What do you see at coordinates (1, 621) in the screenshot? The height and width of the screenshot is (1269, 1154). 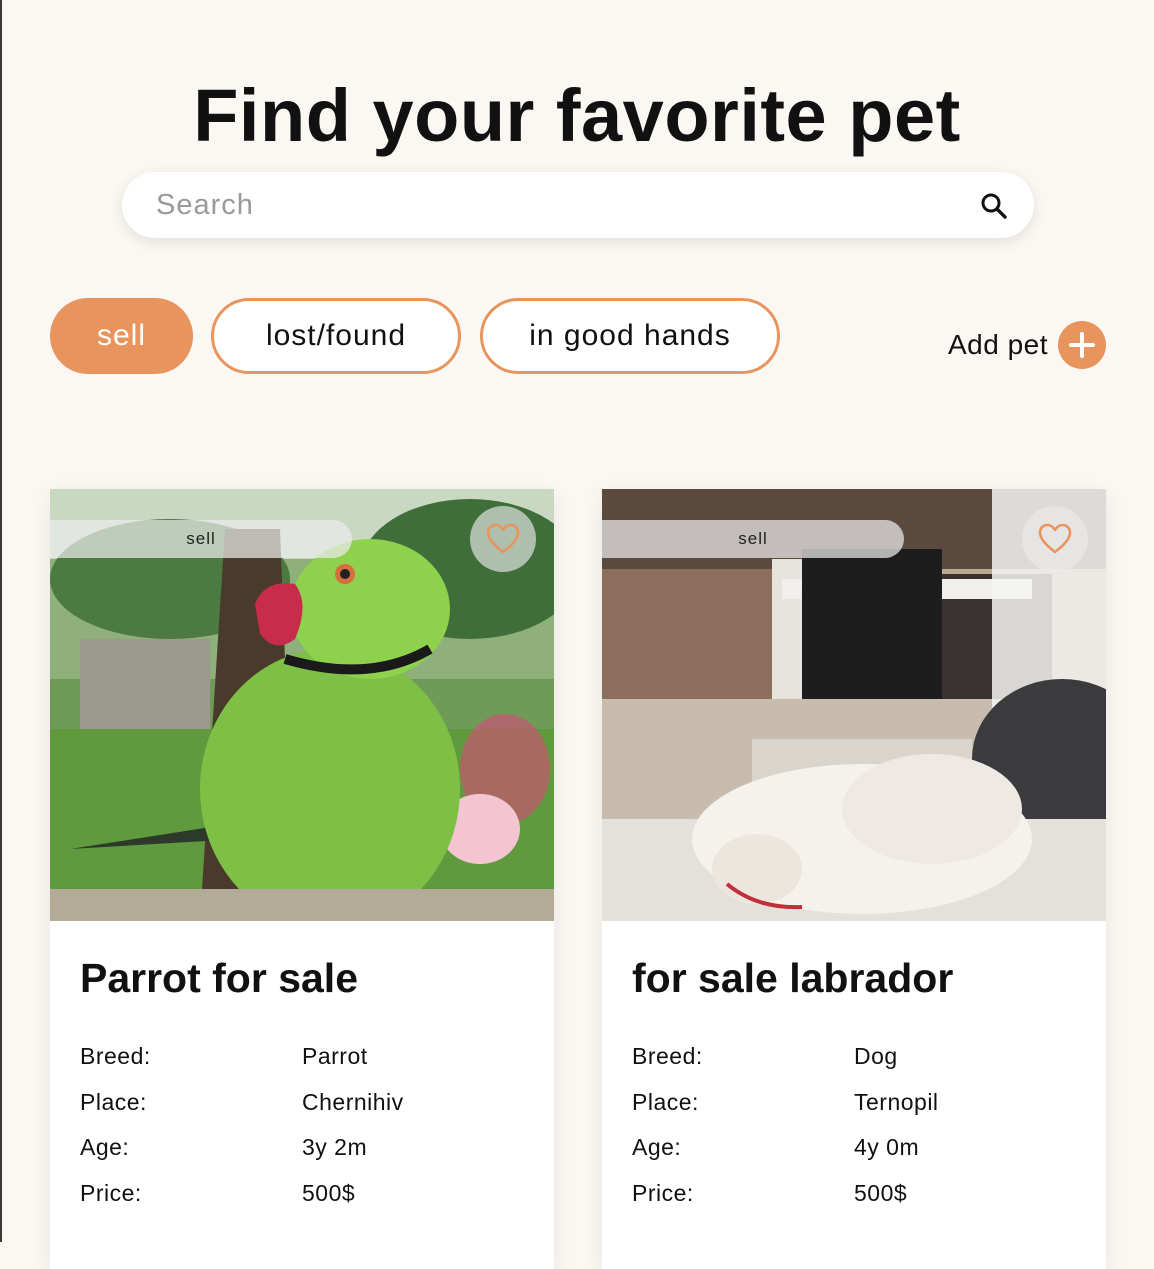 I see `window-edge` at bounding box center [1, 621].